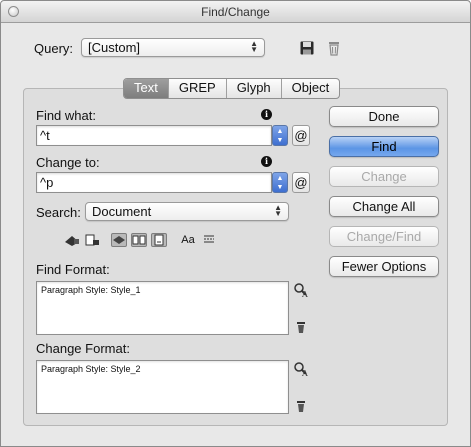 This screenshot has height=447, width=471. I want to click on query-select: [Custom] ▲ ▼, so click(173, 47).